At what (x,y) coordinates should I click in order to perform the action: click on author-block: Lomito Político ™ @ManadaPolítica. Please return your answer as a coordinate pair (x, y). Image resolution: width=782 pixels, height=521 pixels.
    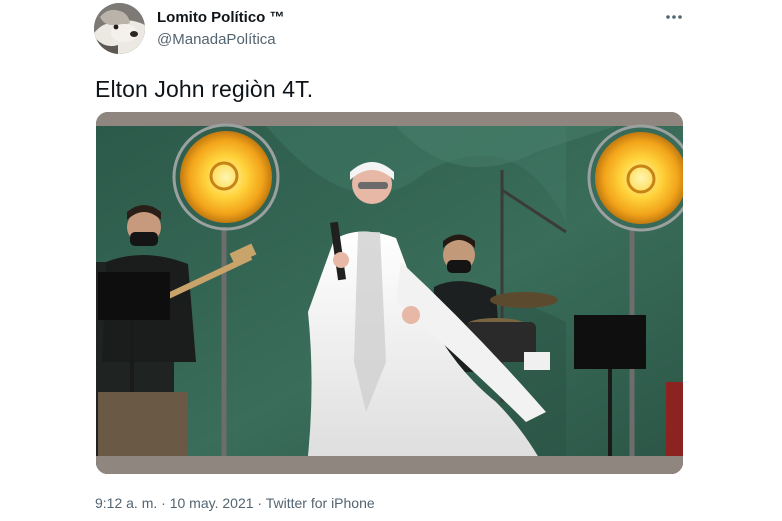
    Looking at the image, I should click on (221, 29).